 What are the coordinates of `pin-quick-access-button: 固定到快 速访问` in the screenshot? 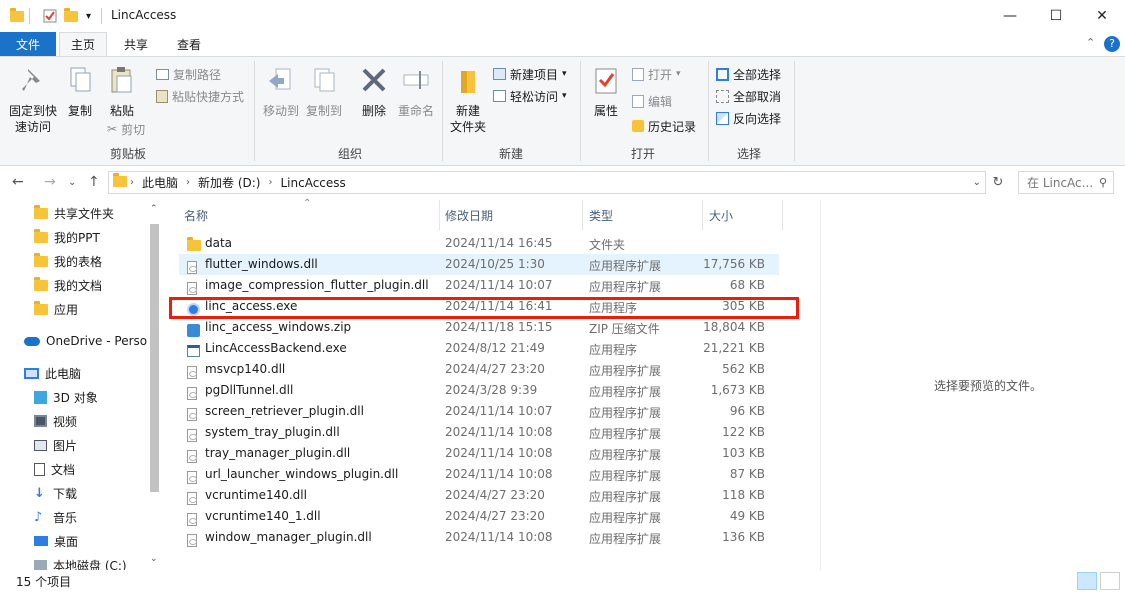 It's located at (33, 100).